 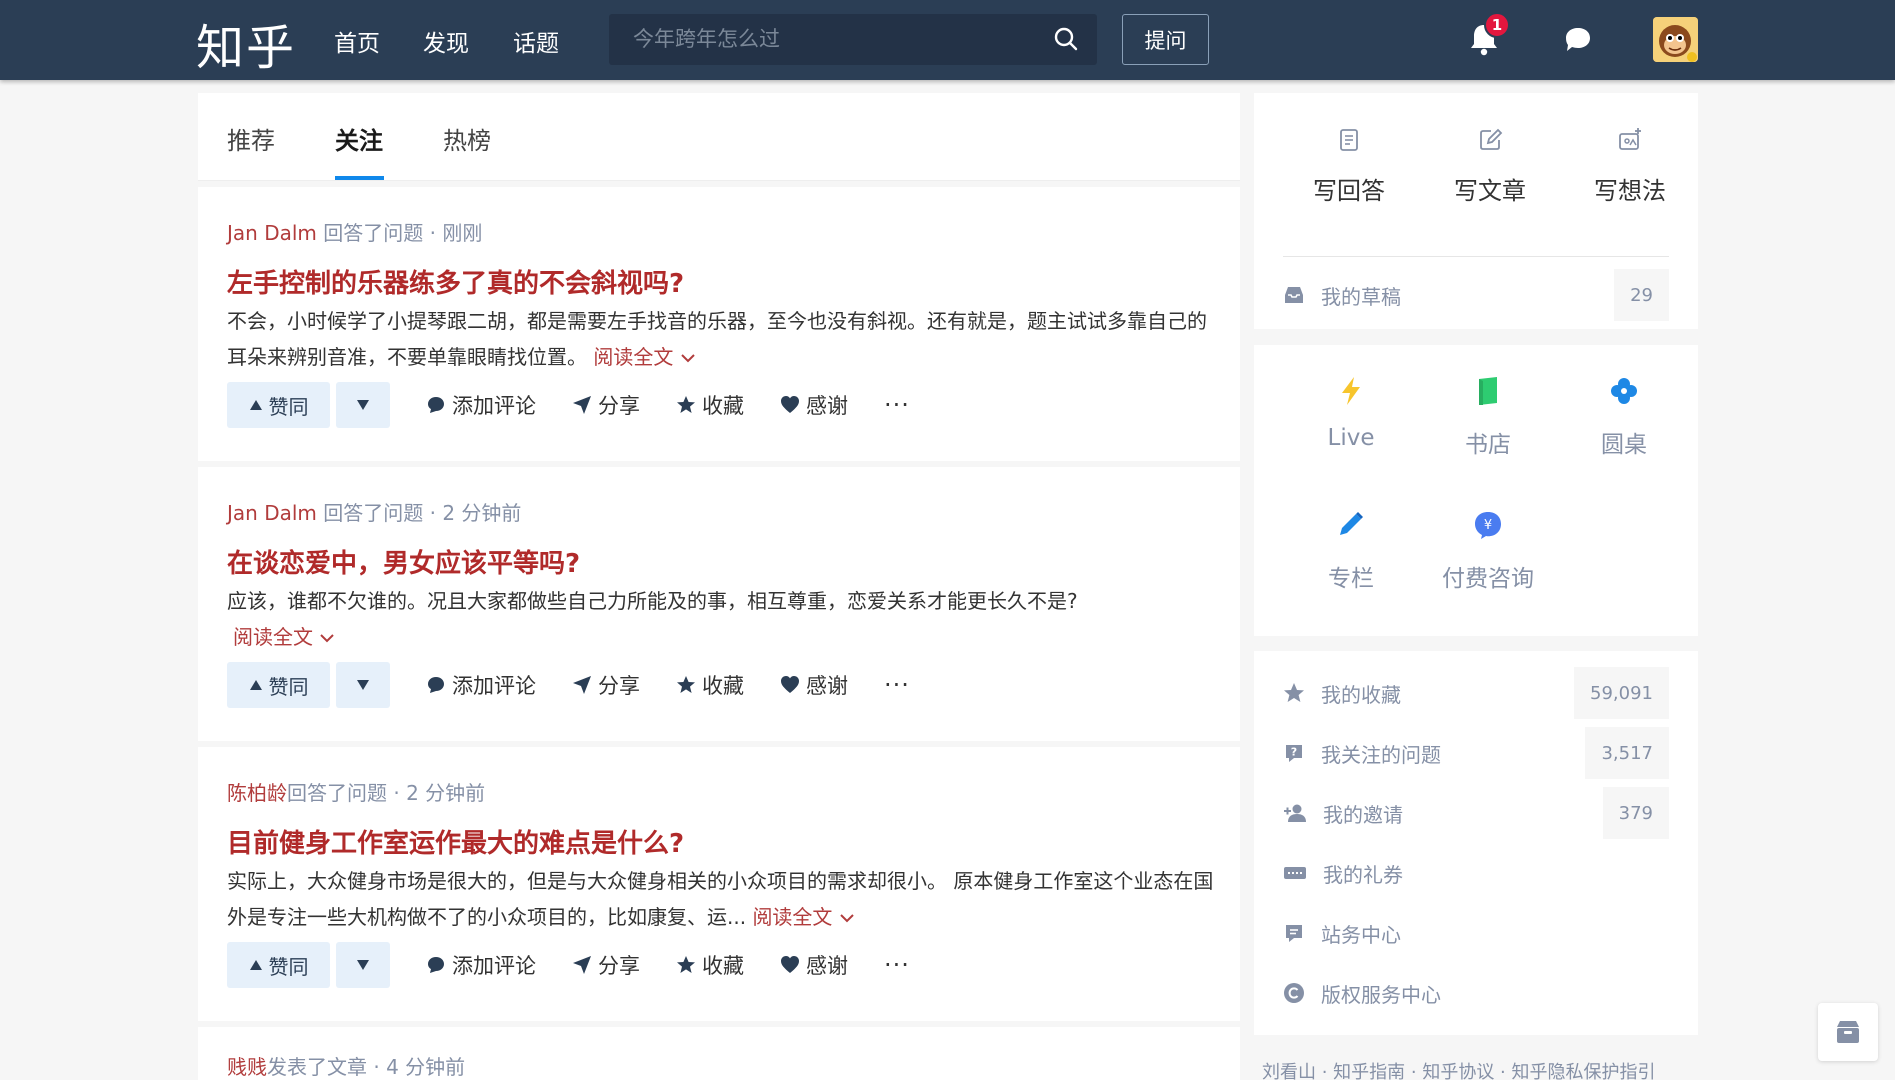 I want to click on activity-text: 回答了问题 · 2 分钟前, so click(x=419, y=513).